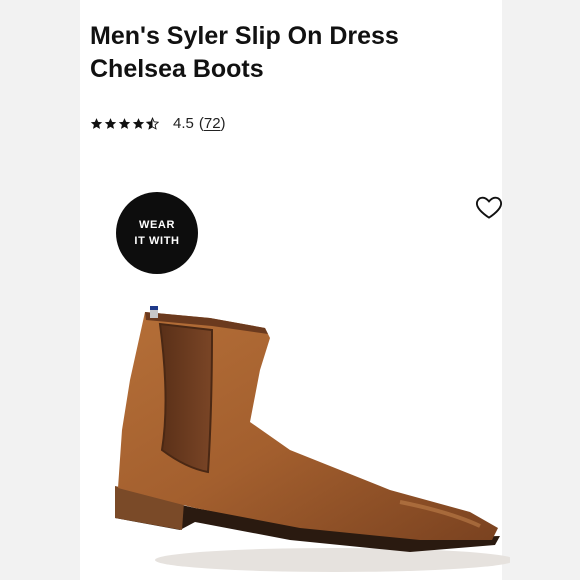 The width and height of the screenshot is (580, 580). I want to click on badge-line-1: WEAR, so click(156, 224).